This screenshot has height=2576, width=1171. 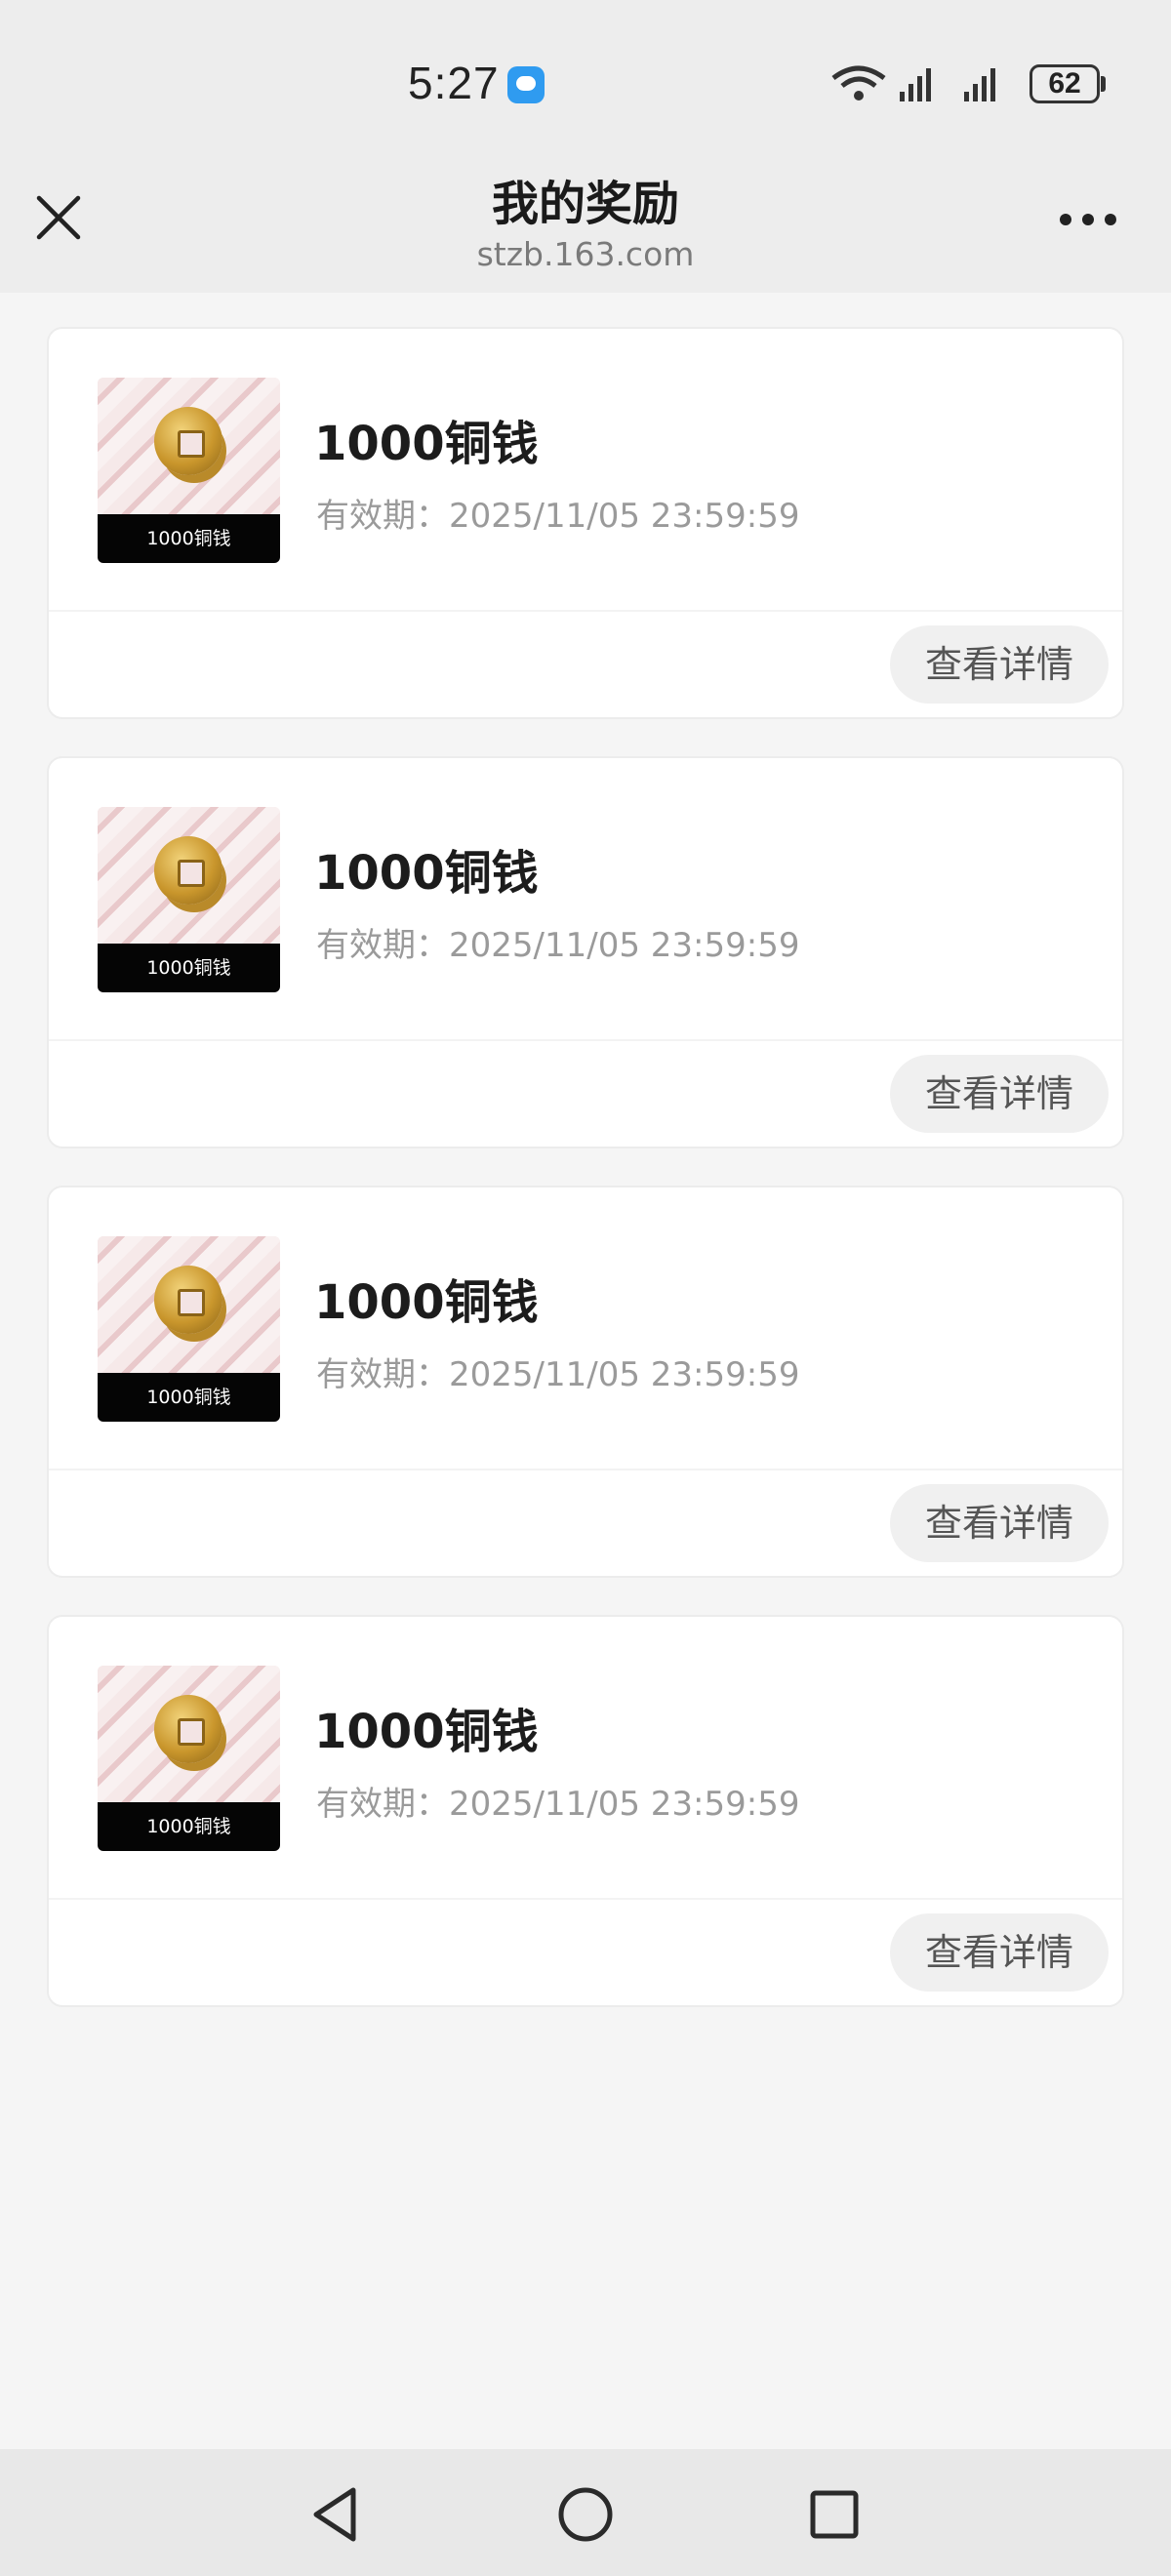 I want to click on signal-icons, so click(x=913, y=83).